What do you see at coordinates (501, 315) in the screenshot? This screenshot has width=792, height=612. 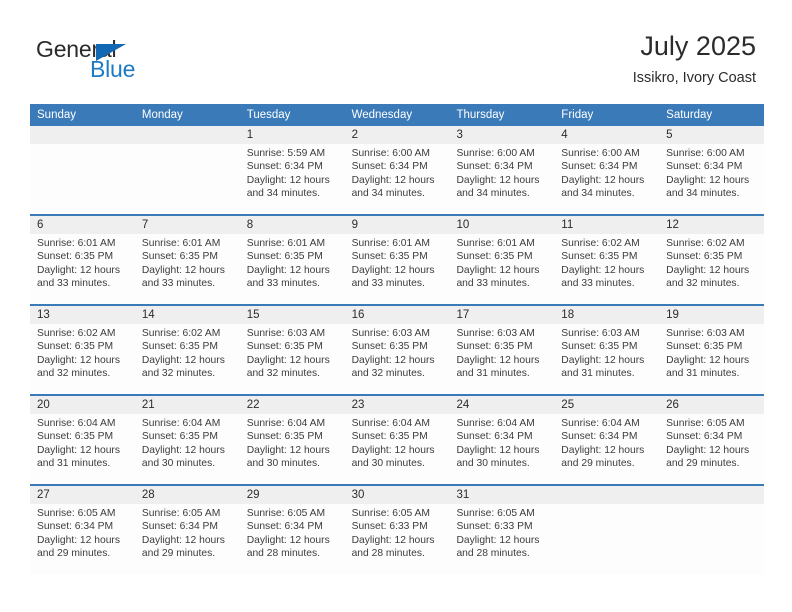 I see `day-number: 17` at bounding box center [501, 315].